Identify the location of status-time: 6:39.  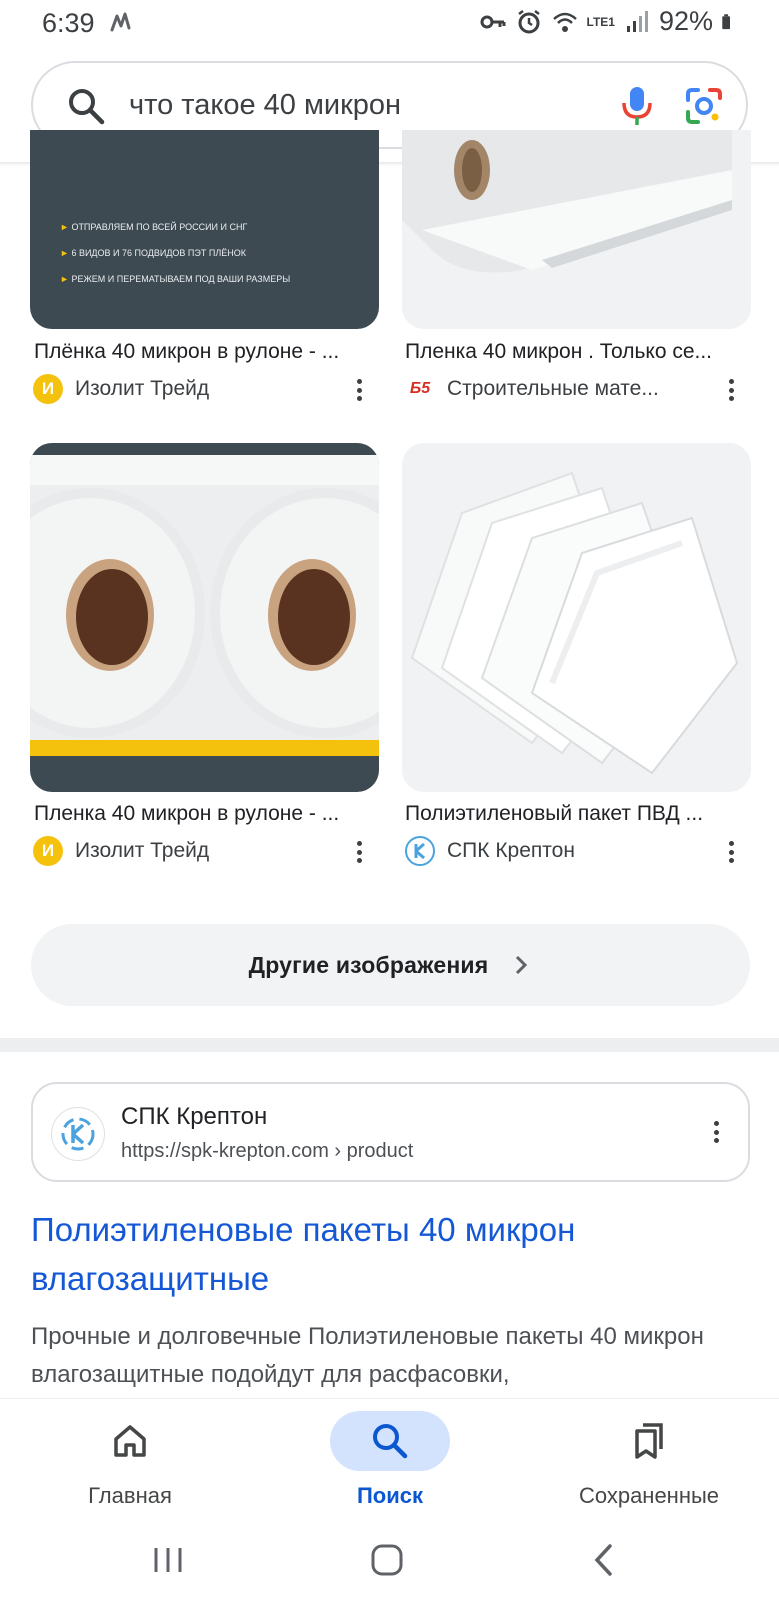
(68, 23).